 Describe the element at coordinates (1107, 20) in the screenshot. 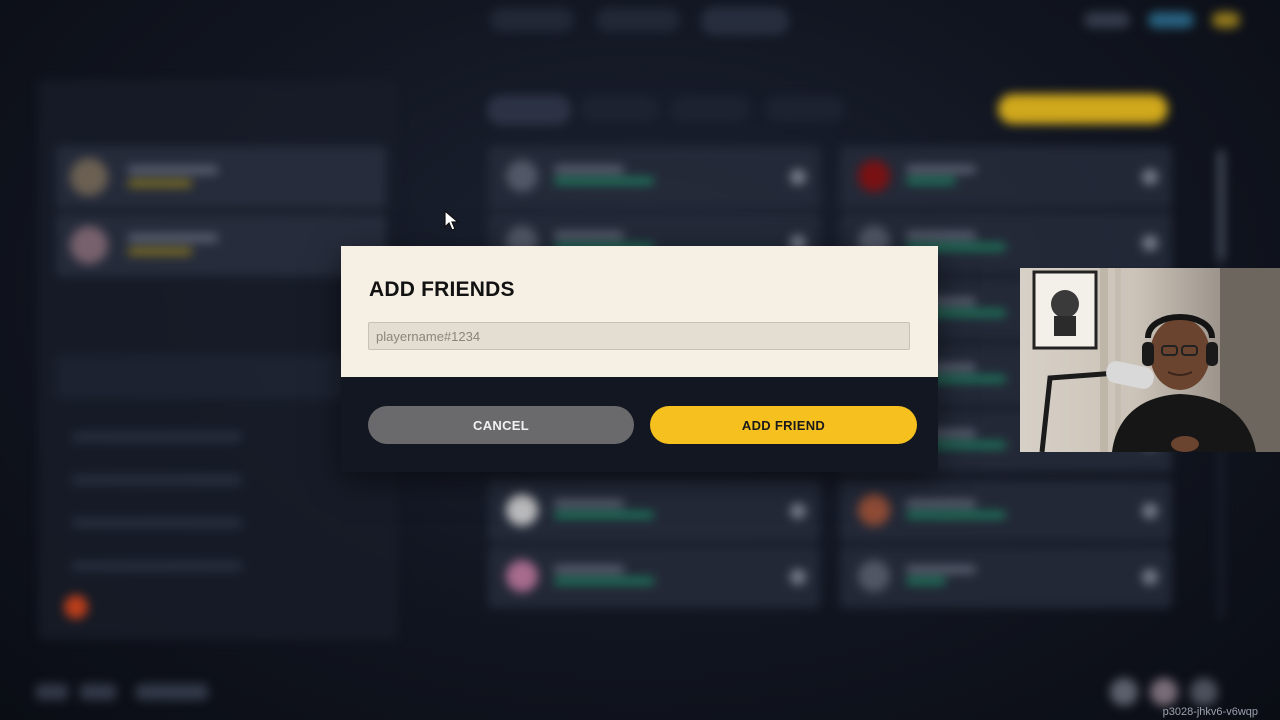

I see `status-chip` at that location.